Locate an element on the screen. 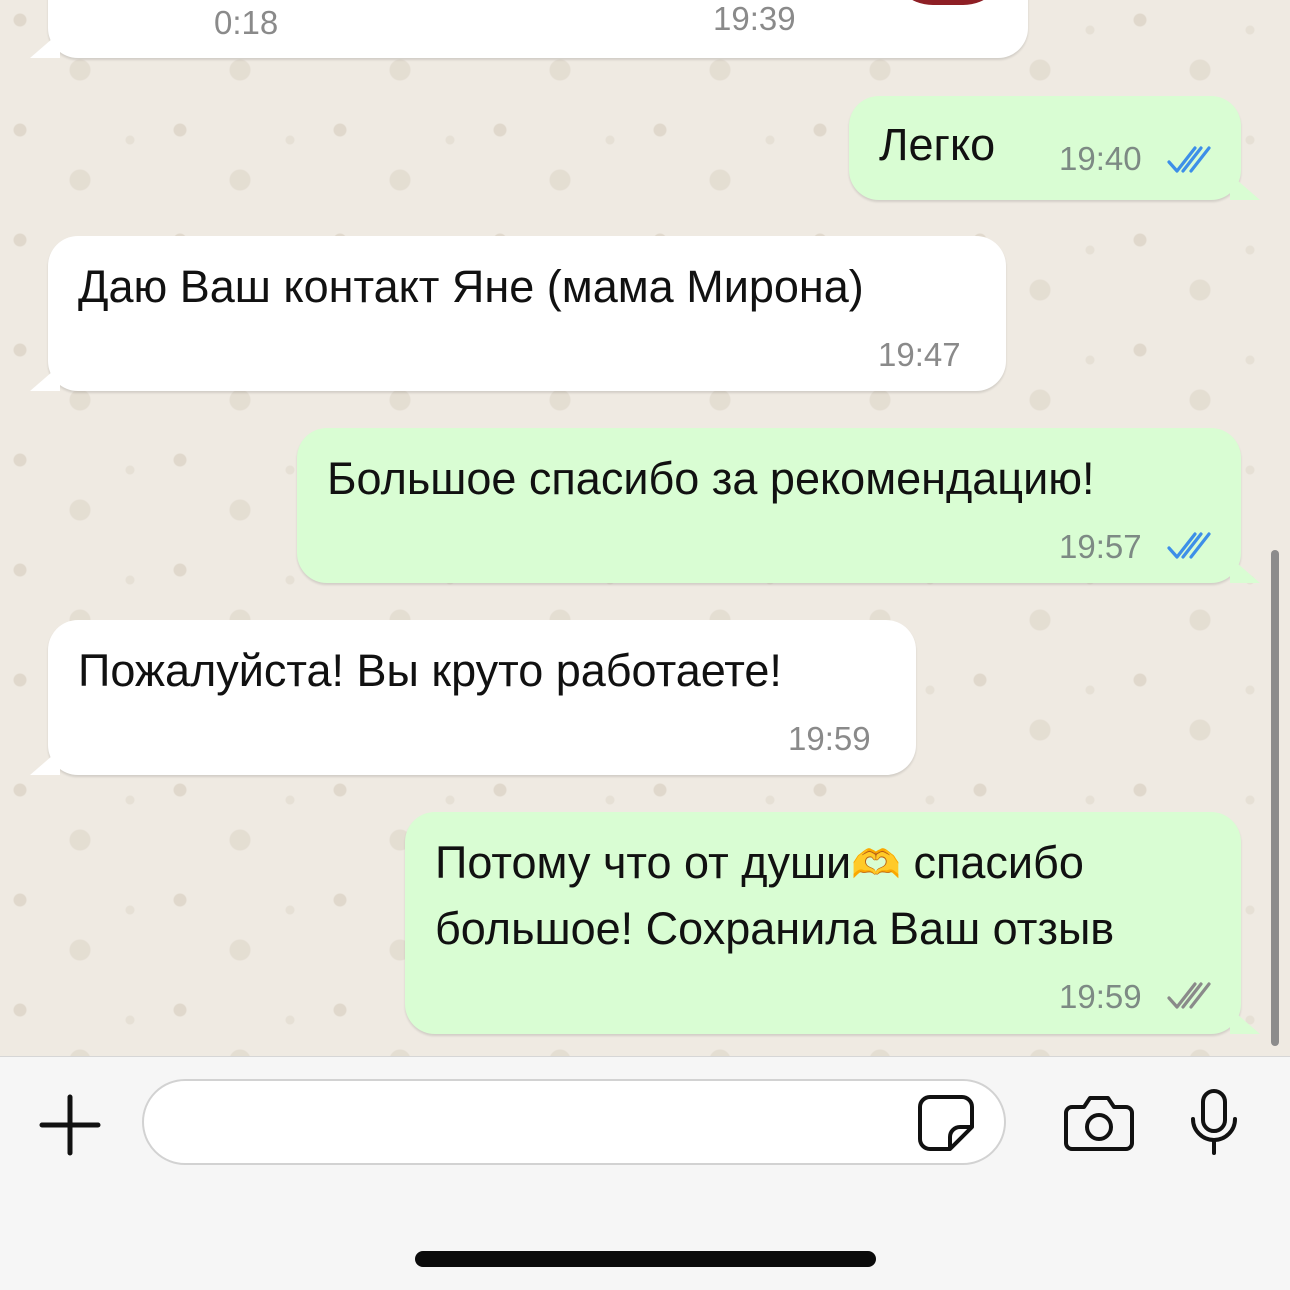  message-bubble-incoming: Пожалуйста! Вы круто работаете! 19:59 is located at coordinates (482, 697).